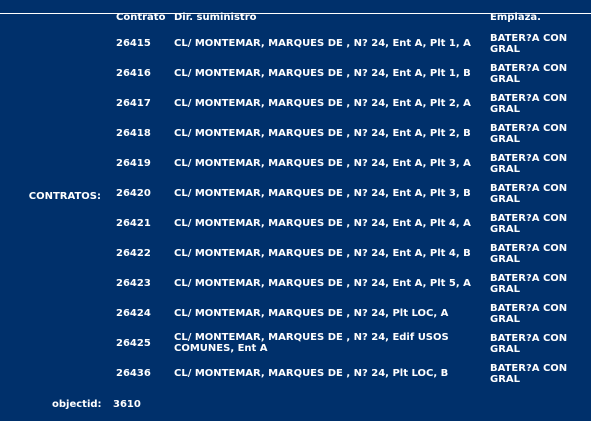  What do you see at coordinates (133, 133) in the screenshot?
I see `contrato-cell: 26418` at bounding box center [133, 133].